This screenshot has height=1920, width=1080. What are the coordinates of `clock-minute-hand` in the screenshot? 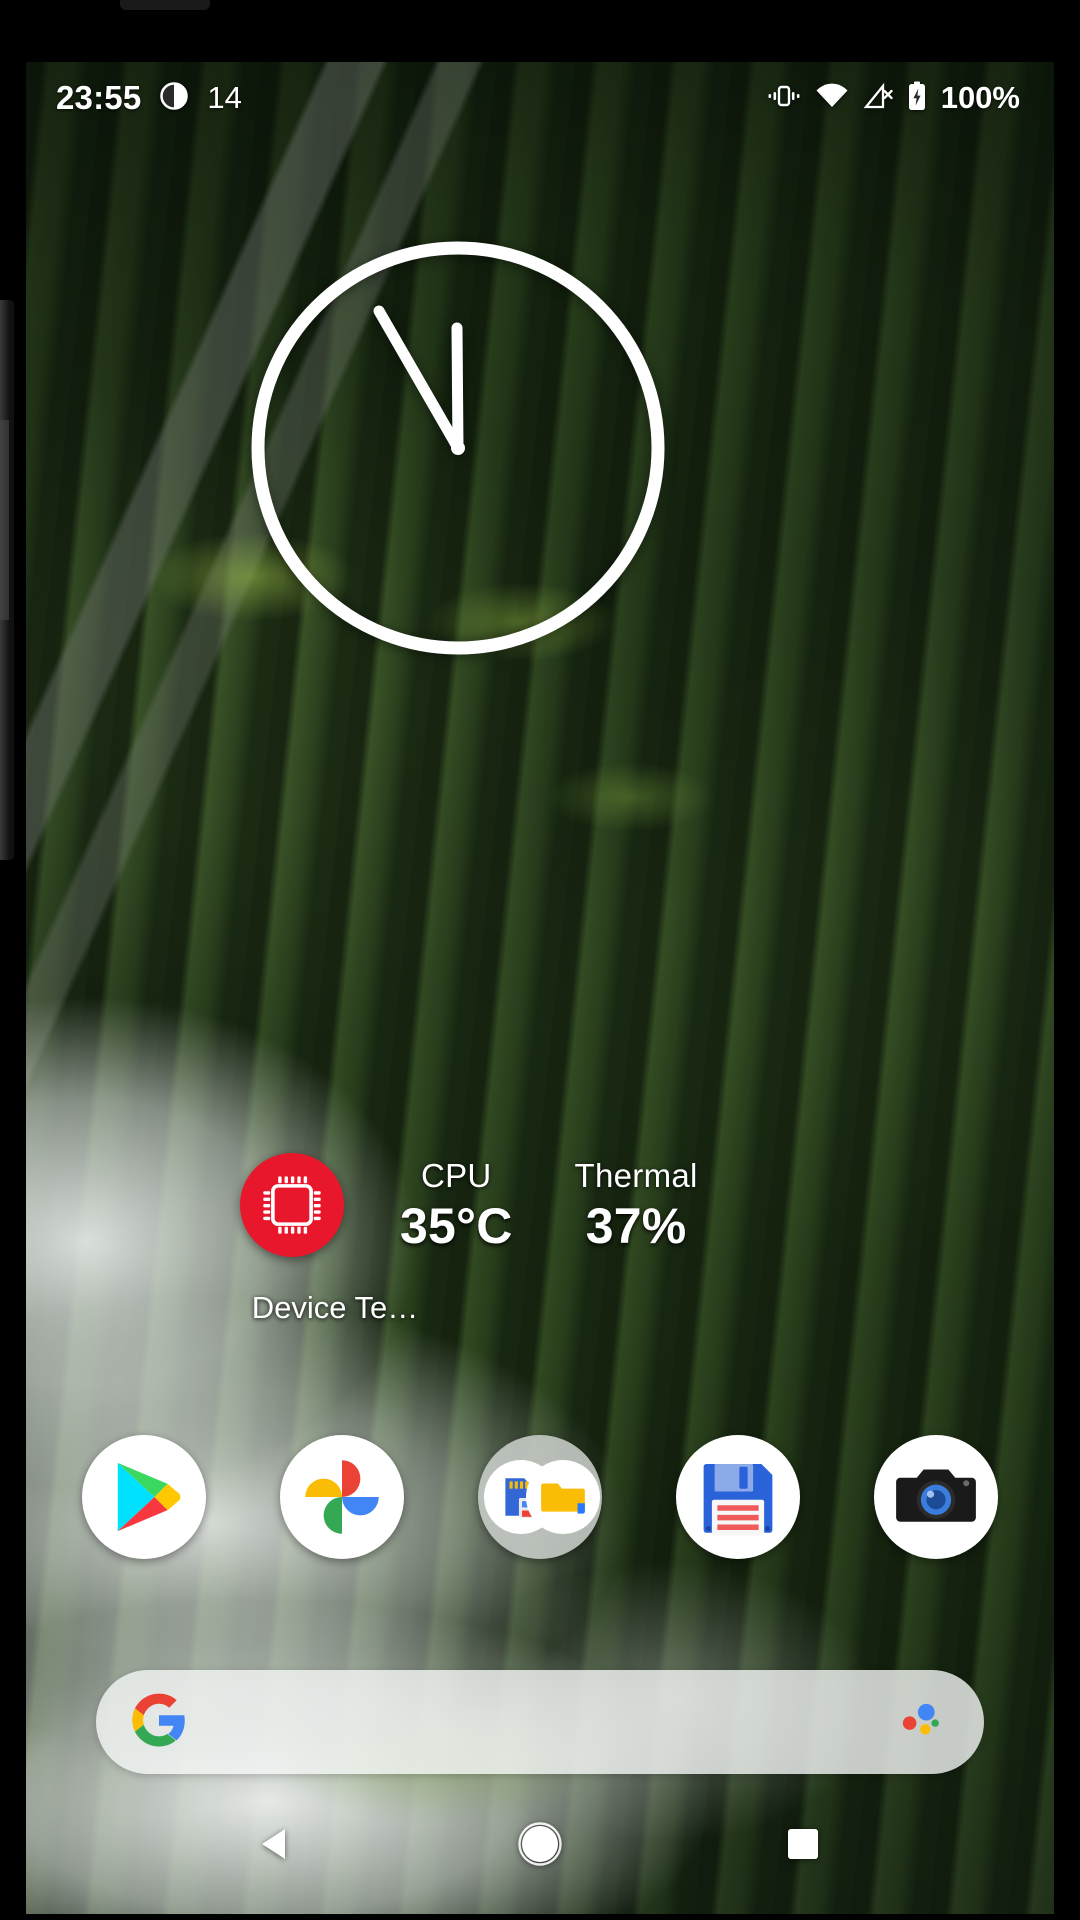 It's located at (418, 379).